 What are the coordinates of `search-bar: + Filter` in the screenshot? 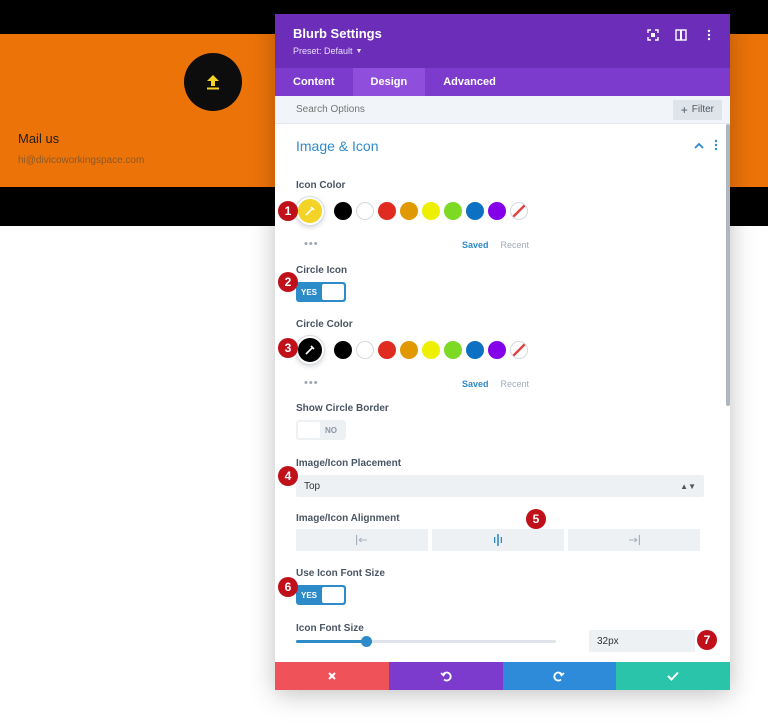 It's located at (502, 110).